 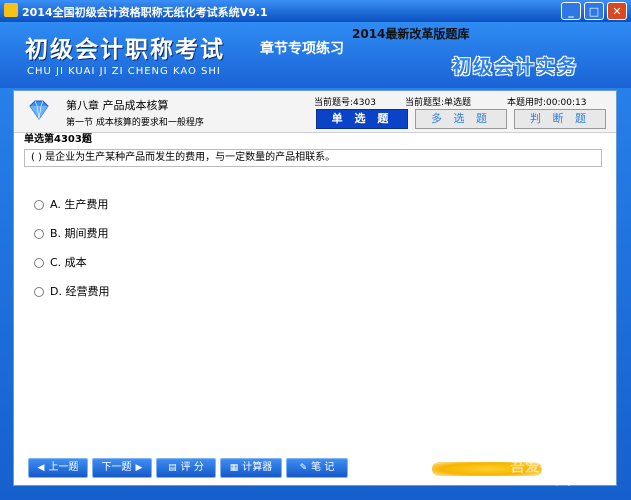 I want to click on chapter-practice-label: 章节专项练习, so click(x=302, y=49).